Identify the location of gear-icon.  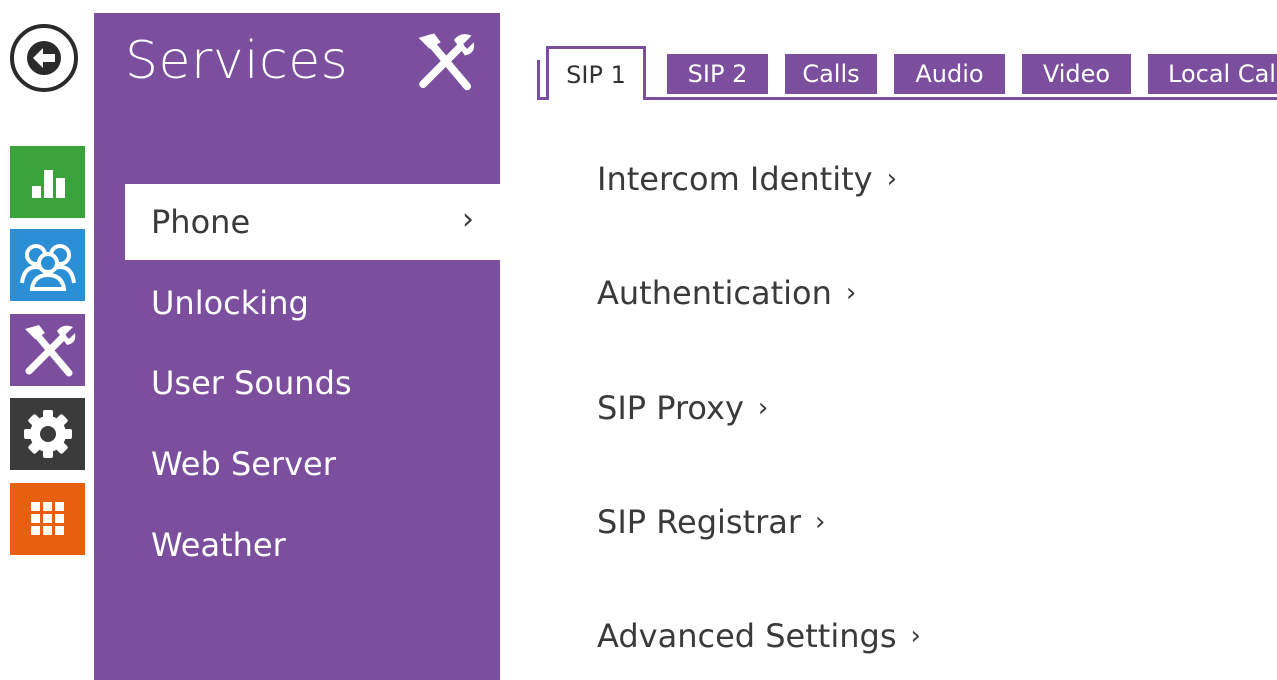
(47, 434).